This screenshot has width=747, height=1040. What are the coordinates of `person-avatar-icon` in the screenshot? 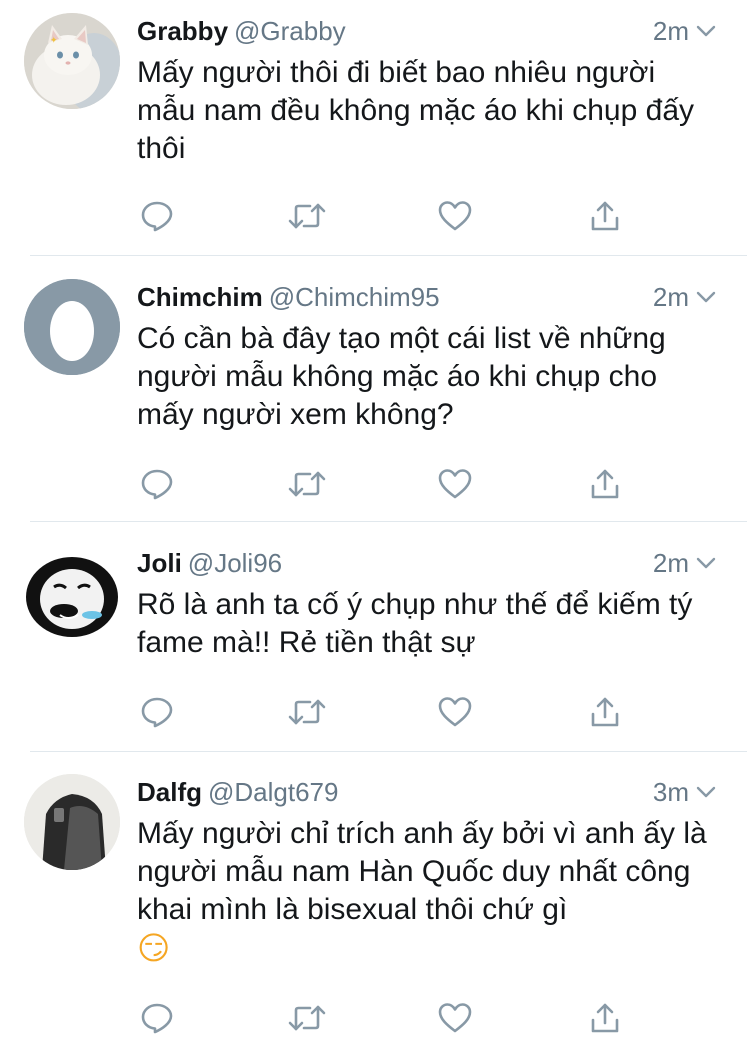 It's located at (72, 822).